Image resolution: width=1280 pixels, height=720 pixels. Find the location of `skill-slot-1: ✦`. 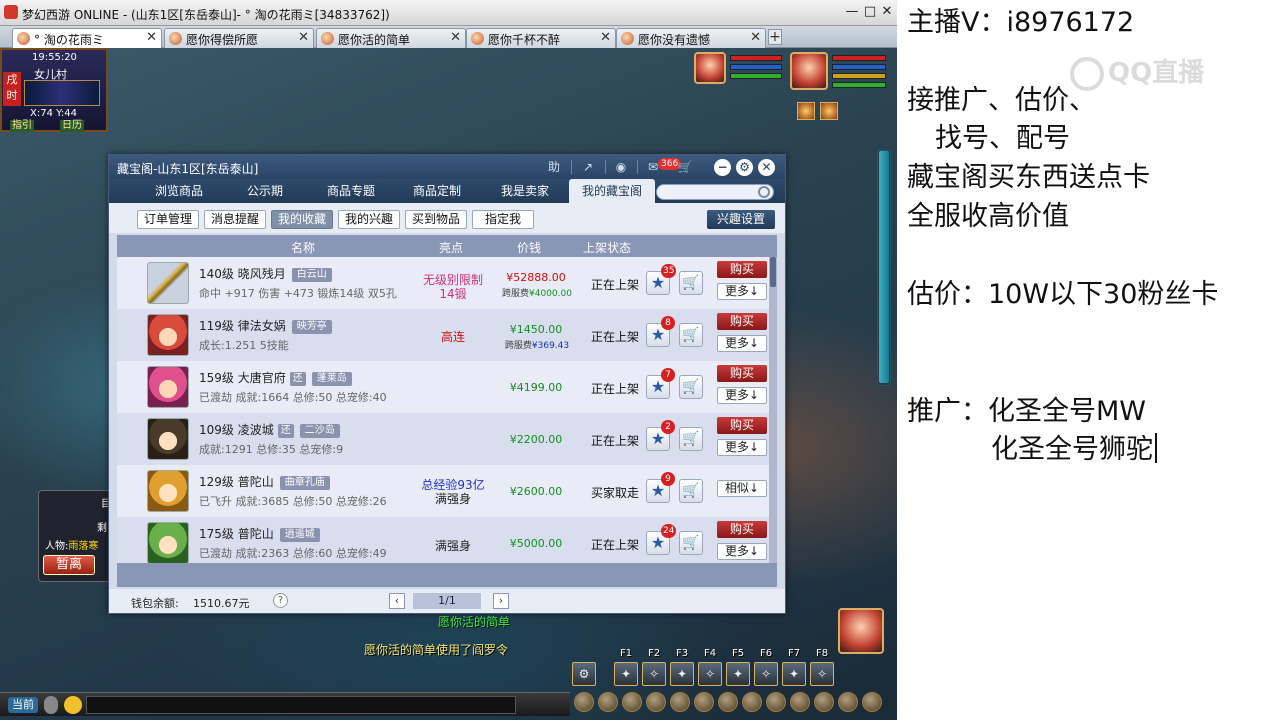

skill-slot-1: ✦ is located at coordinates (626, 674).